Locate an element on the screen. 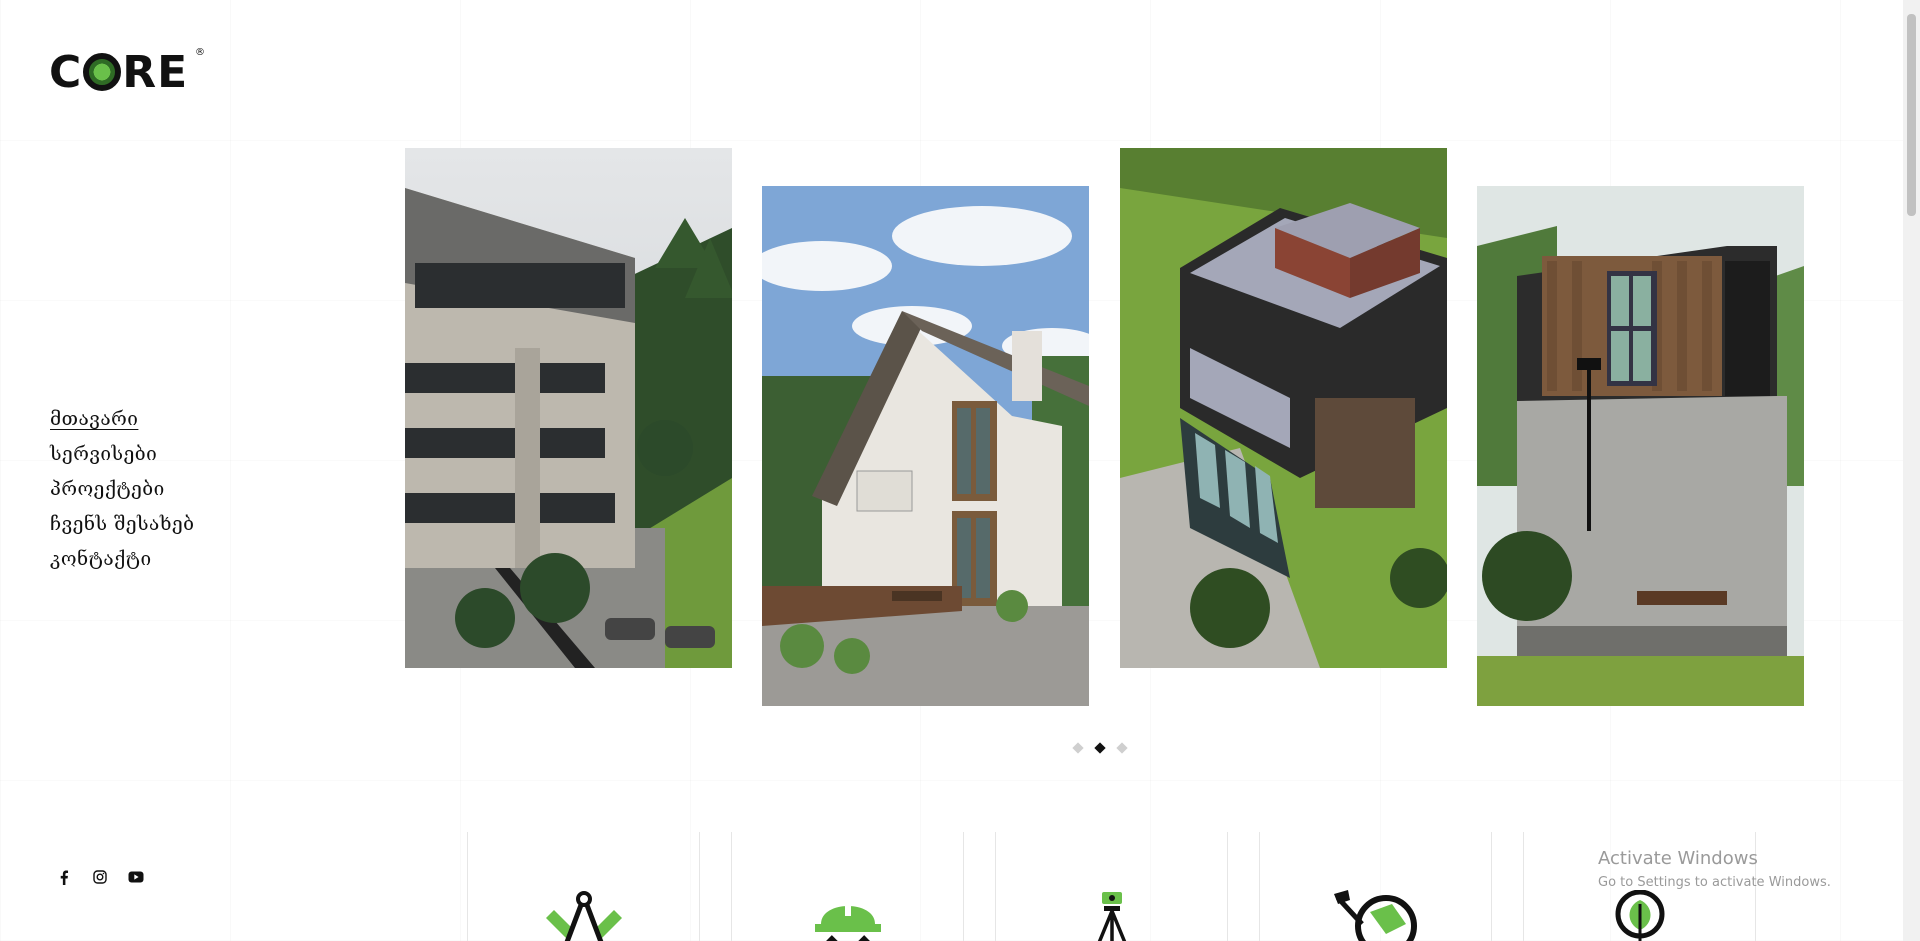 The height and width of the screenshot is (941, 1920). page-scrollbar is located at coordinates (1911, 470).